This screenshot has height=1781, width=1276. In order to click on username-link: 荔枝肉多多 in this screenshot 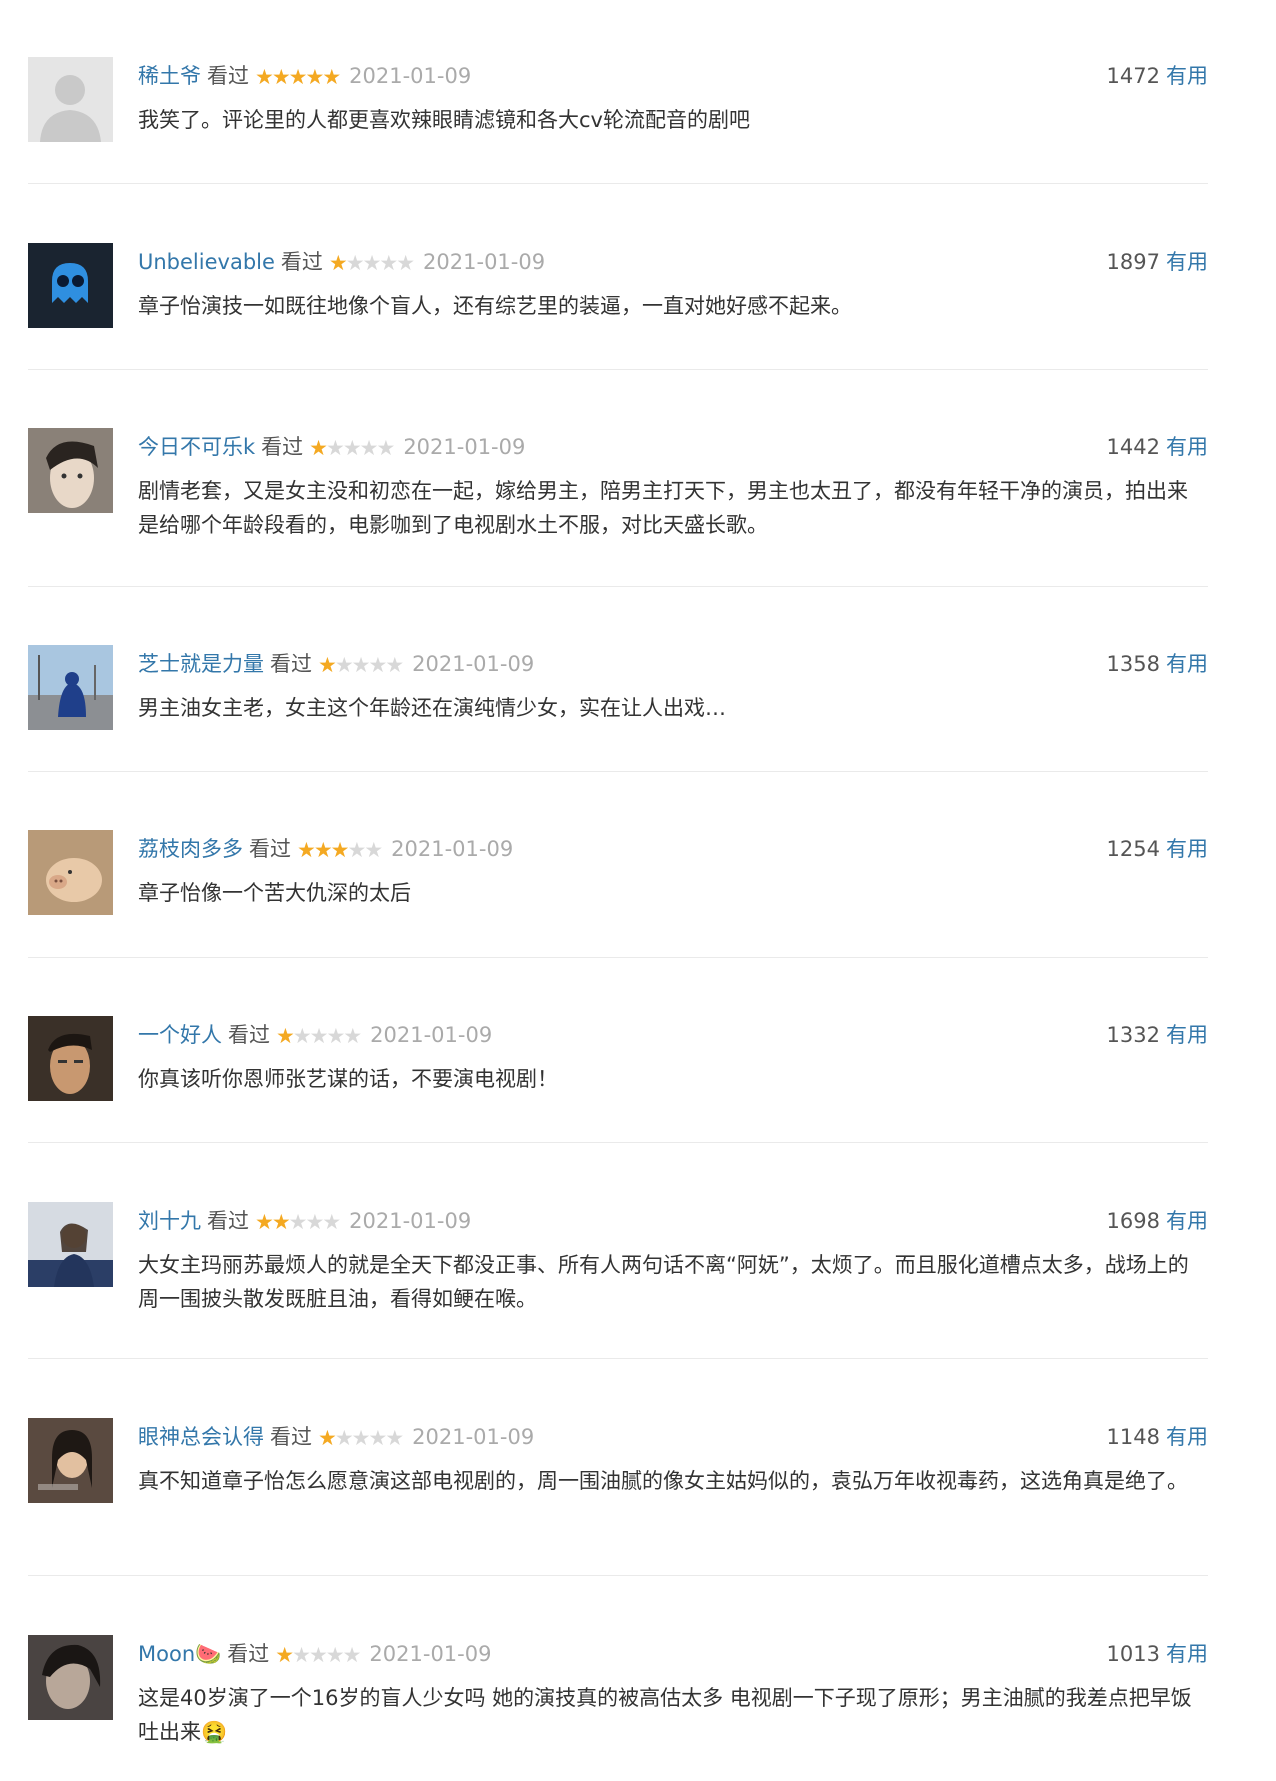, I will do `click(190, 849)`.